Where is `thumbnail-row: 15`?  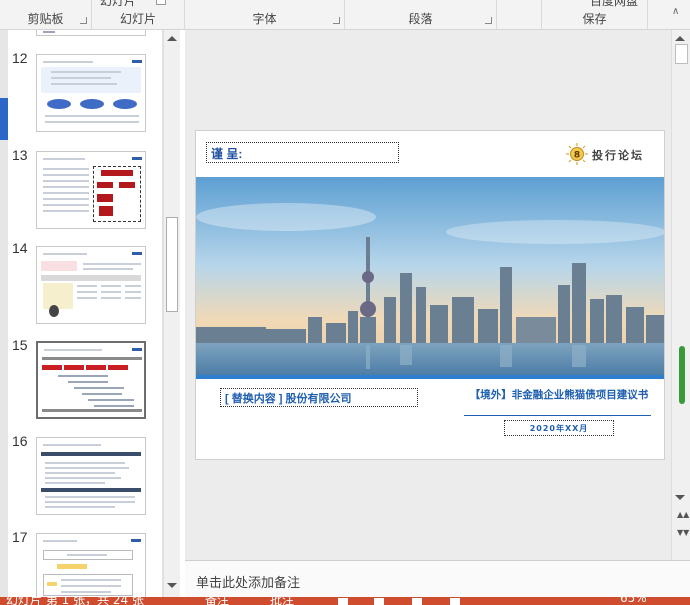 thumbnail-row: 15 is located at coordinates (85, 382).